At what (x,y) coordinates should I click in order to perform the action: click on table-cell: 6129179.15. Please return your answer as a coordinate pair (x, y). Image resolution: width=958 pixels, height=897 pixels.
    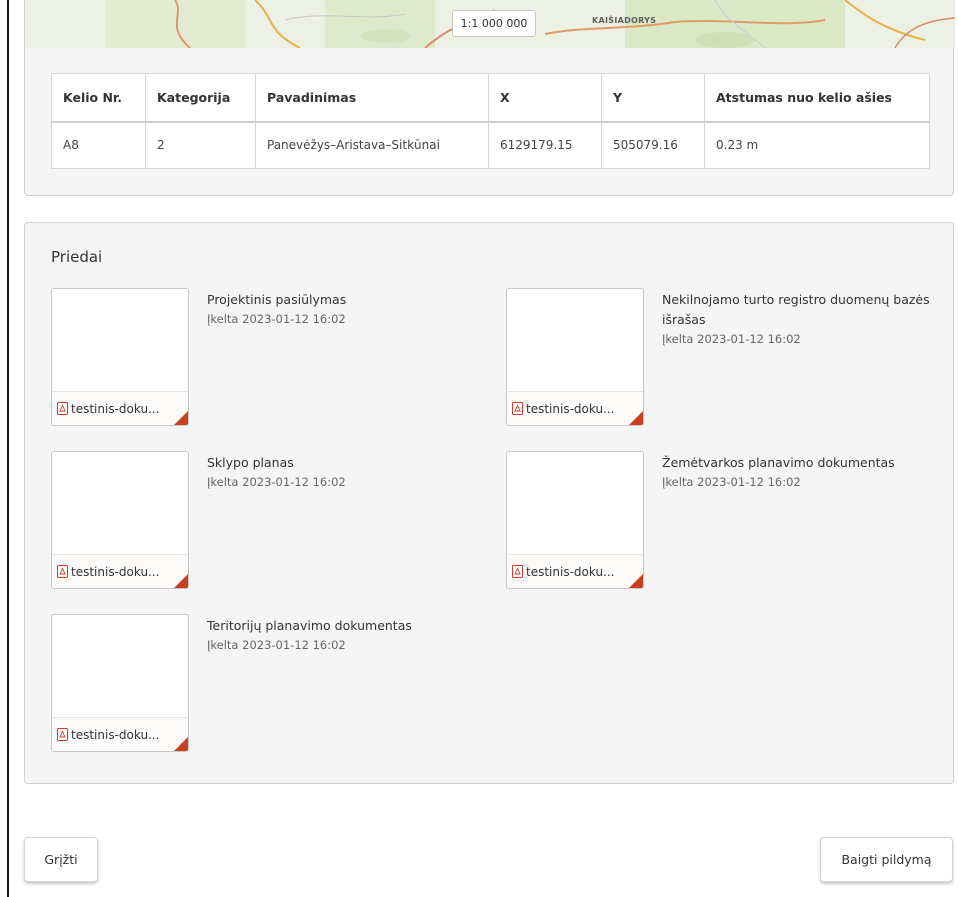
    Looking at the image, I should click on (545, 145).